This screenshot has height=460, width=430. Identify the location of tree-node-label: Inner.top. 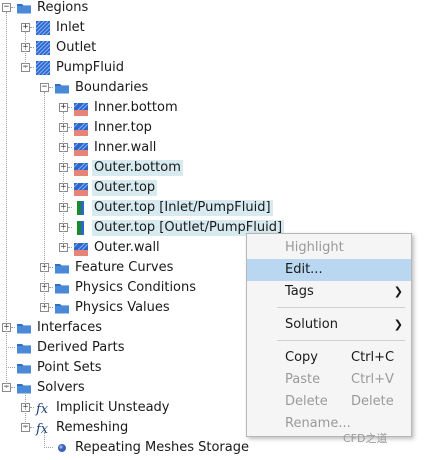
(123, 127).